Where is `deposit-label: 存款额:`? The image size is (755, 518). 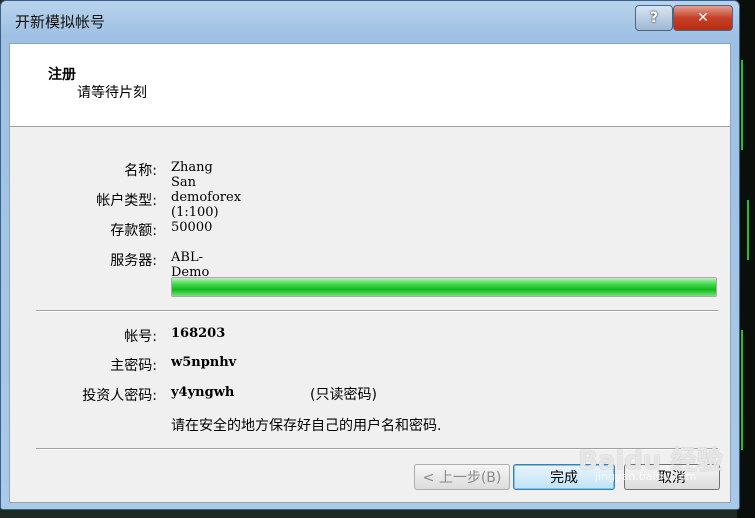 deposit-label: 存款额: is located at coordinates (133, 231).